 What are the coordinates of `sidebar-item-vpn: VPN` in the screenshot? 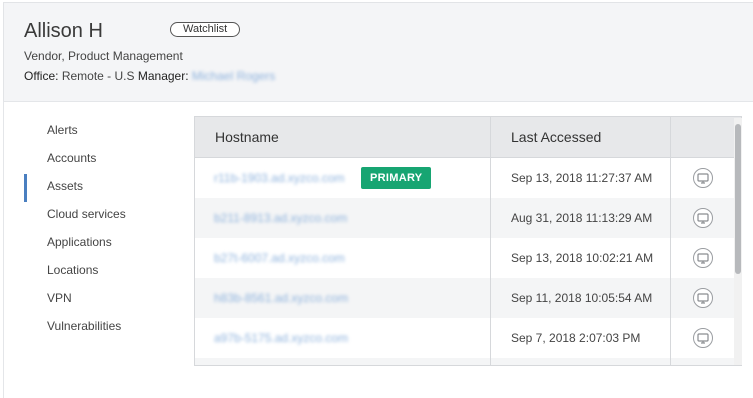 It's located at (99, 300).